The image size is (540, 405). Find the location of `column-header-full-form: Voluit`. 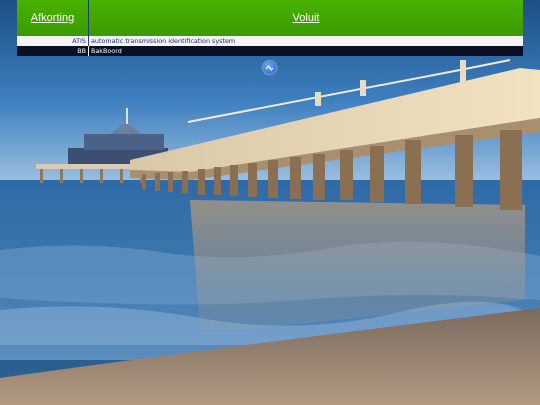

column-header-full-form: Voluit is located at coordinates (305, 18).